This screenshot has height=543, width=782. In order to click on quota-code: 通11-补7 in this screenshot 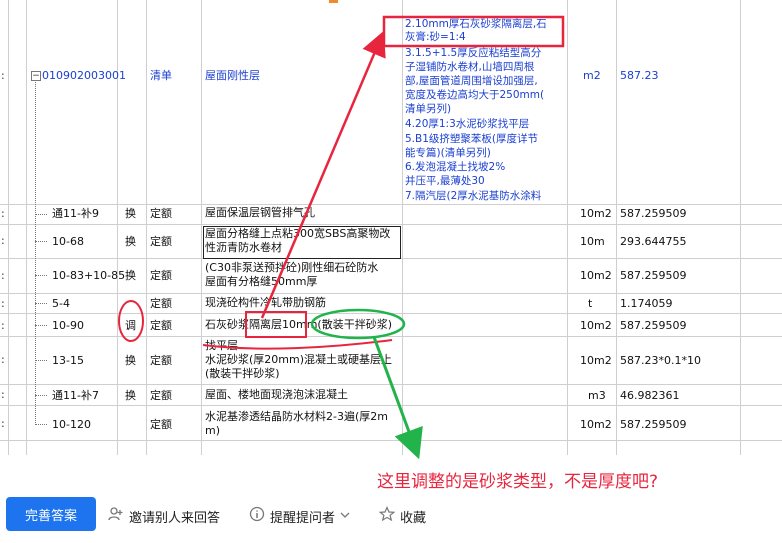, I will do `click(75, 395)`.